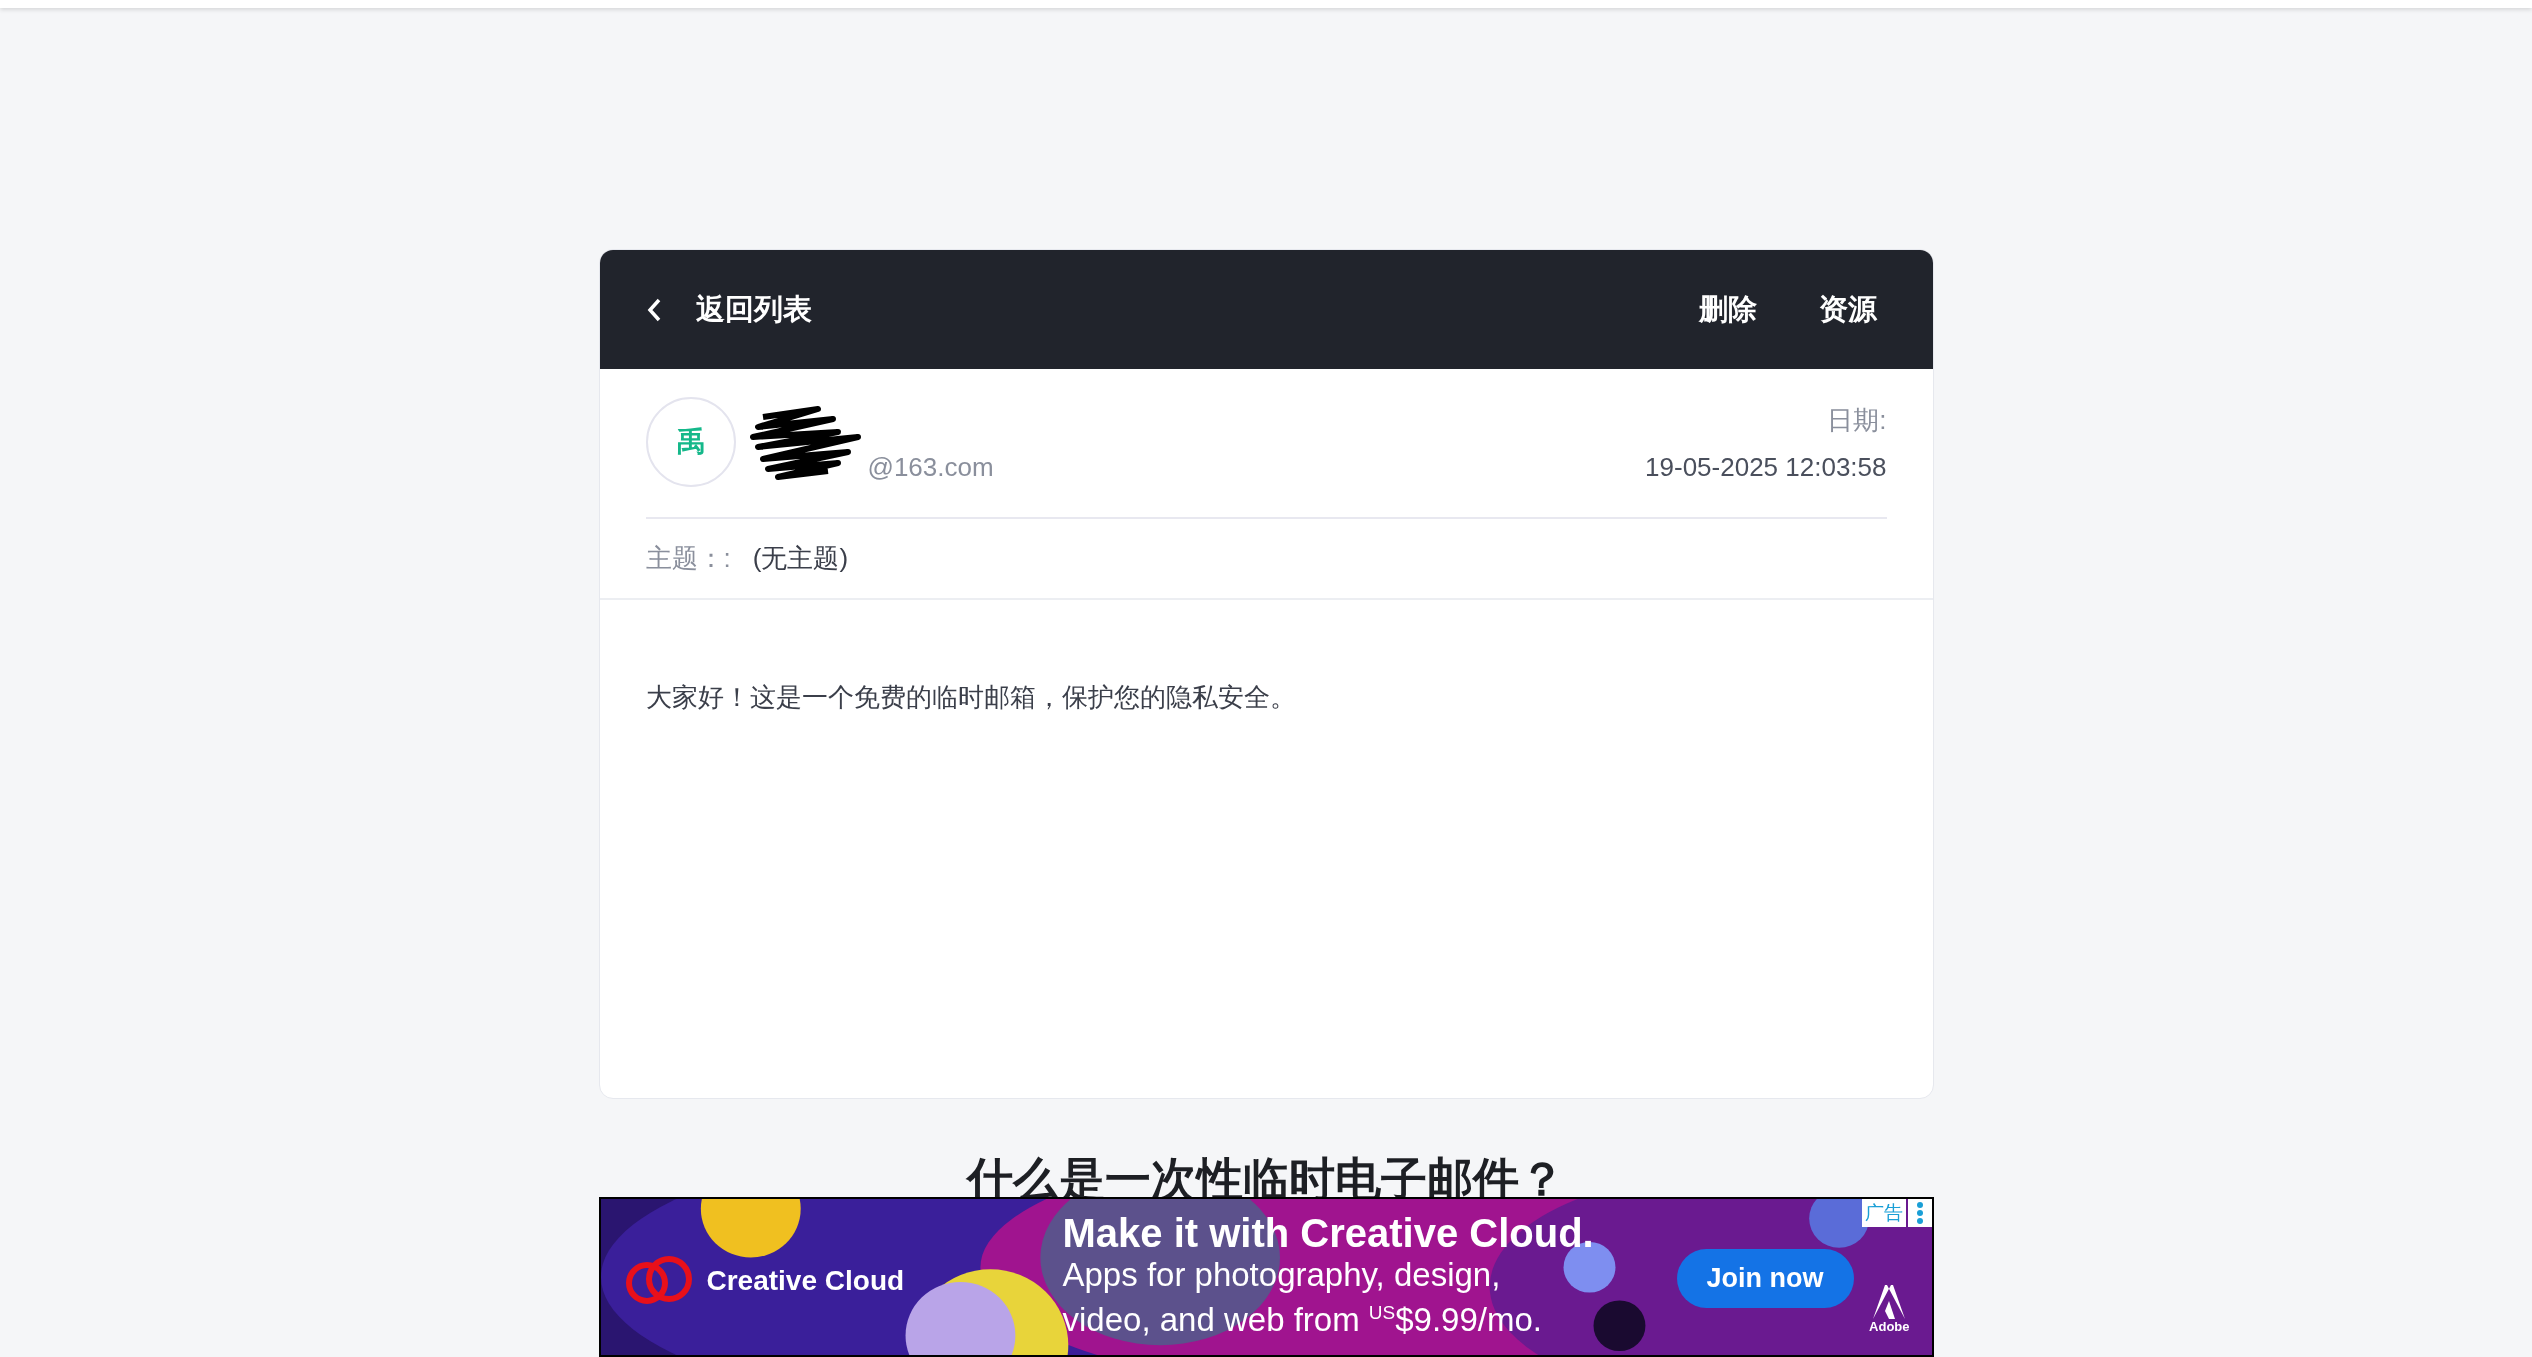 The height and width of the screenshot is (1357, 2532). What do you see at coordinates (970, 697) in the screenshot?
I see `email-body-text: 大家好！这是一个免费的临时邮箱，保护您的隐私安全。` at bounding box center [970, 697].